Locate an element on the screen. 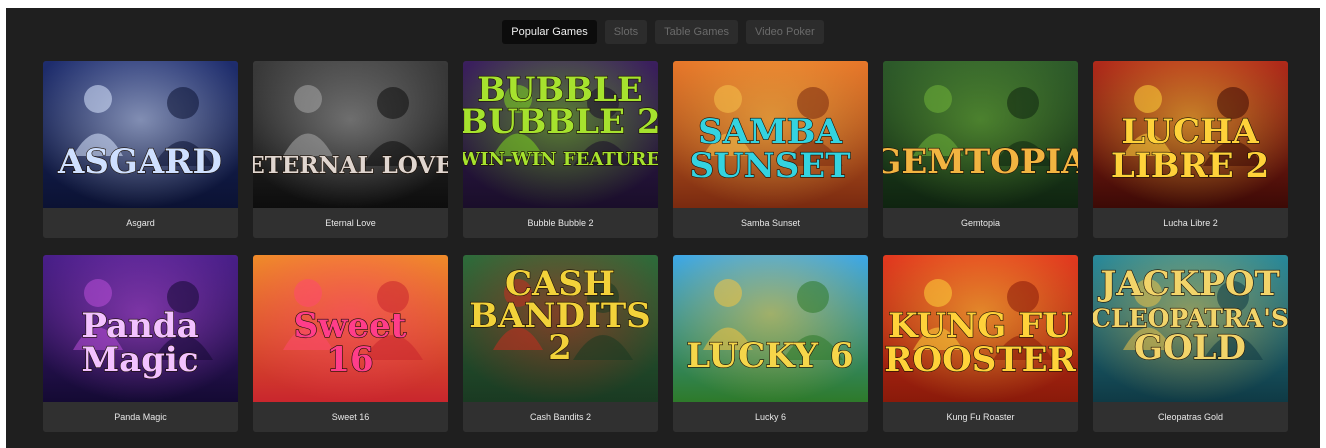  game-logo-text: GOLD is located at coordinates (1190, 348).